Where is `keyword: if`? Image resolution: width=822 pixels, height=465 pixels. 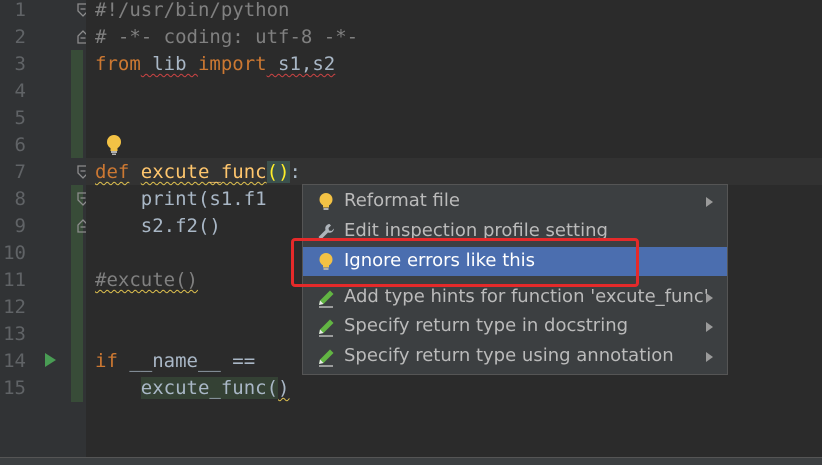 keyword: if is located at coordinates (106, 361).